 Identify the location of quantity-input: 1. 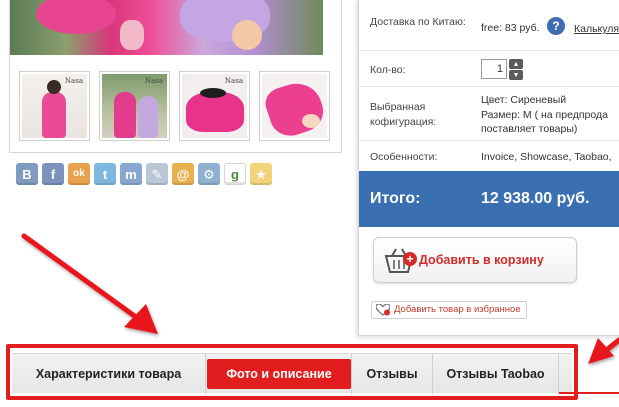
(494, 69).